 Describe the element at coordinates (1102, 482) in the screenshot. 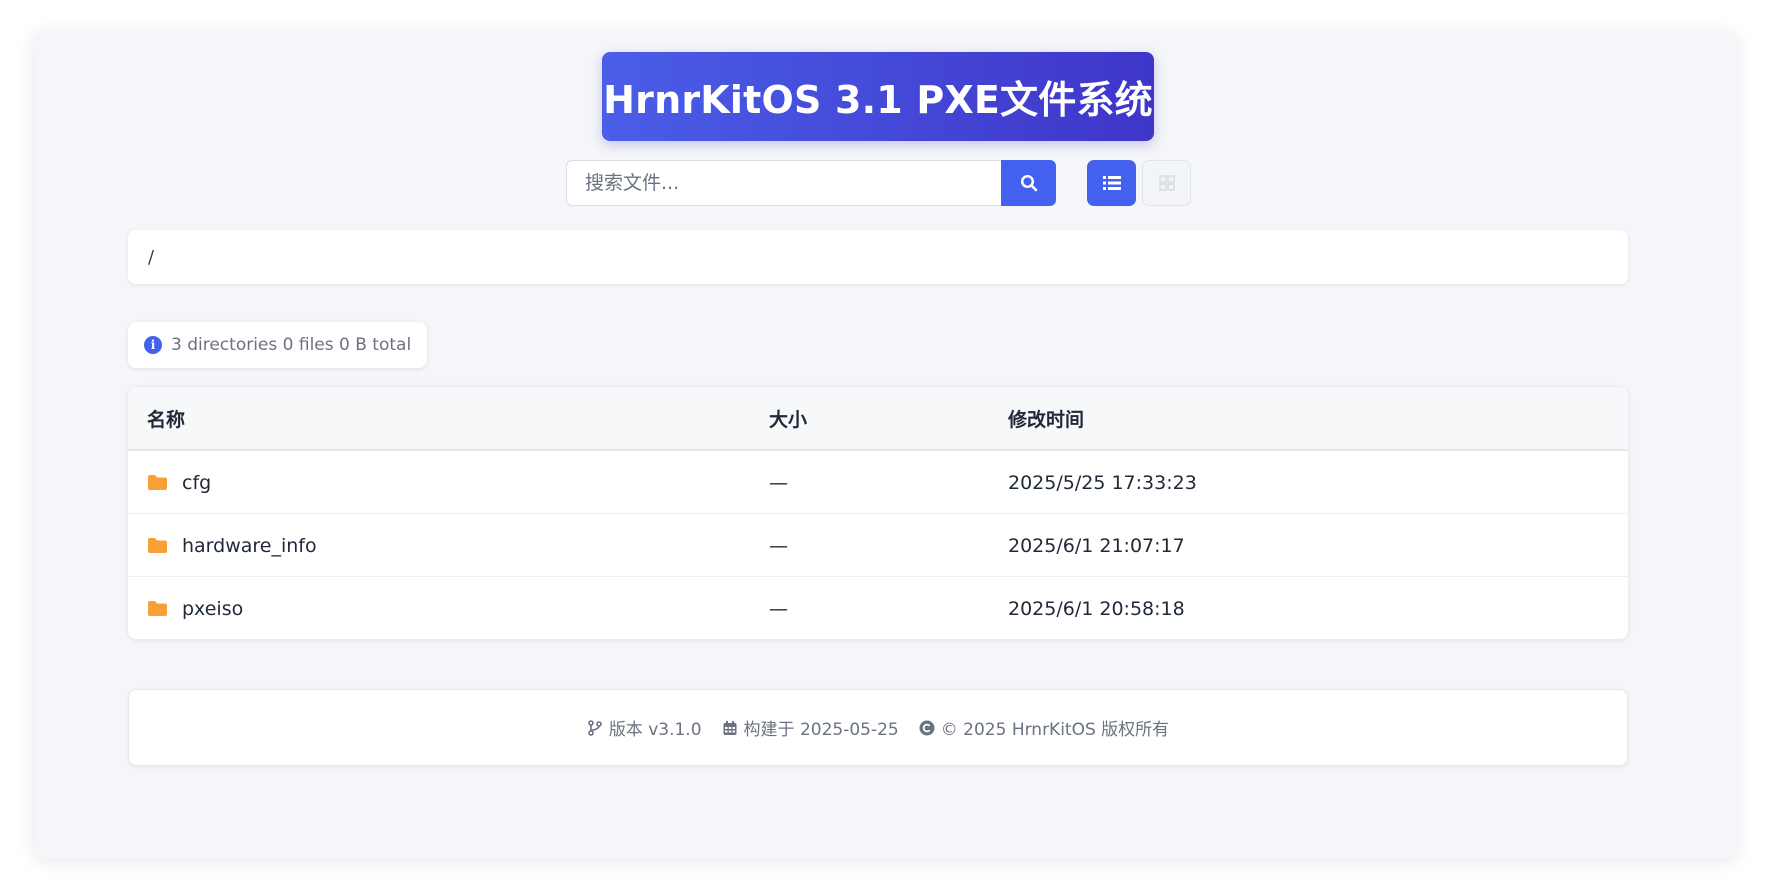

I see `file-modified-cell: 2025/5/25 17:33:23` at that location.